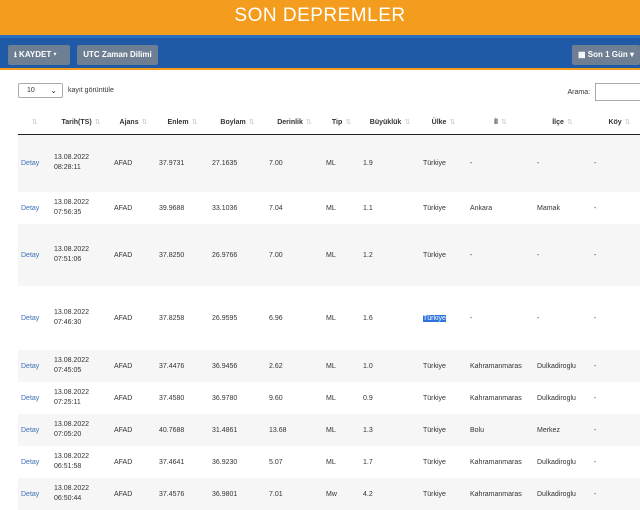 The image size is (640, 510). What do you see at coordinates (562, 208) in the screenshot?
I see `district-cell: Mamak` at bounding box center [562, 208].